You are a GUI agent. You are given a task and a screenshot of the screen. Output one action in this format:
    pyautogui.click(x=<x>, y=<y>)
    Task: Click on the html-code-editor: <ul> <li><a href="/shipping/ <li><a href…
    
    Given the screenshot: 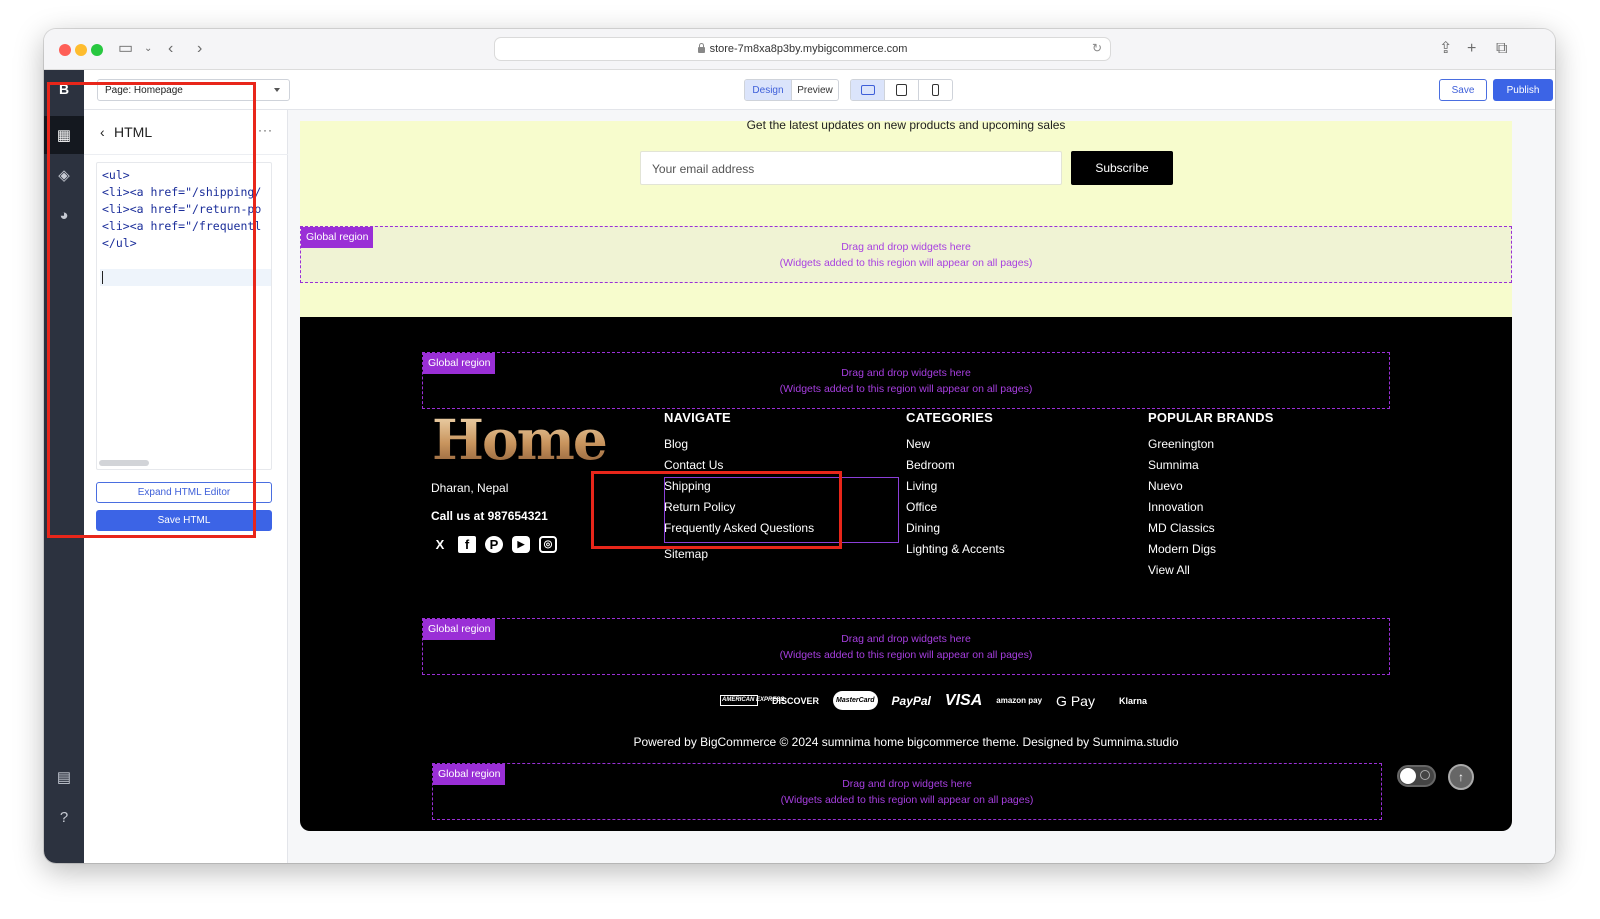 What is the action you would take?
    pyautogui.click(x=184, y=316)
    